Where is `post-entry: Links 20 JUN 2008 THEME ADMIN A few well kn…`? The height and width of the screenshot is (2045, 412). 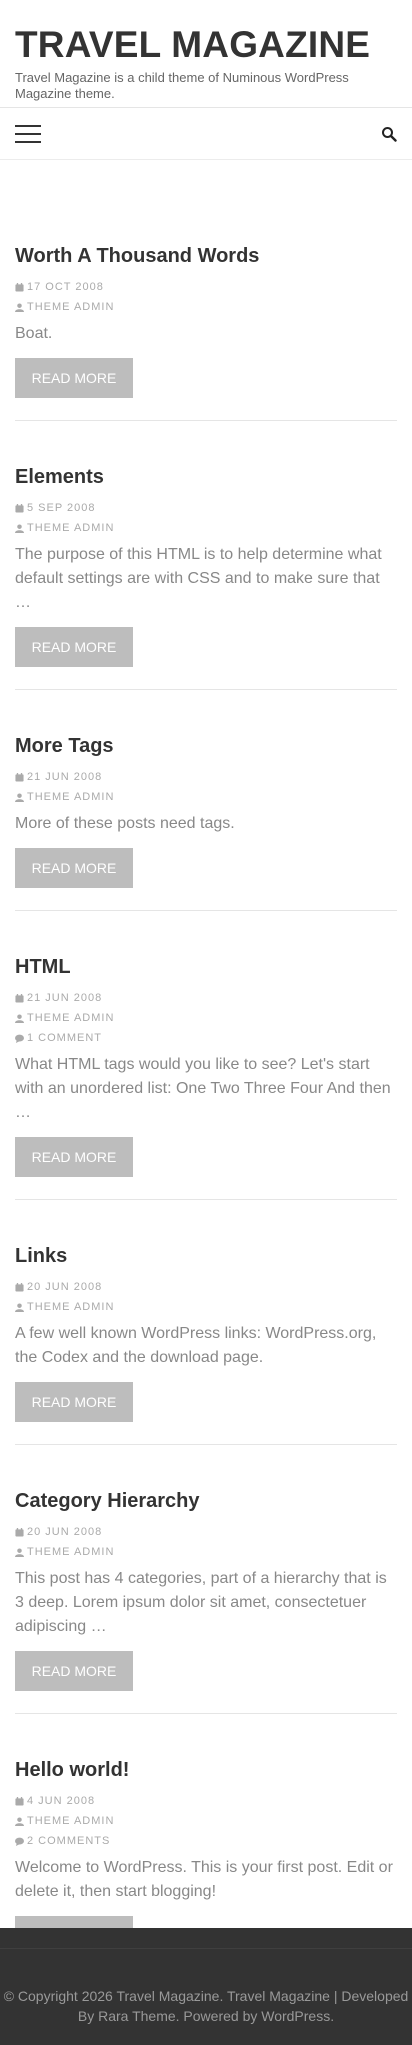
post-entry: Links 20 JUN 2008 THEME ADMIN A few well kn… is located at coordinates (206, 1322).